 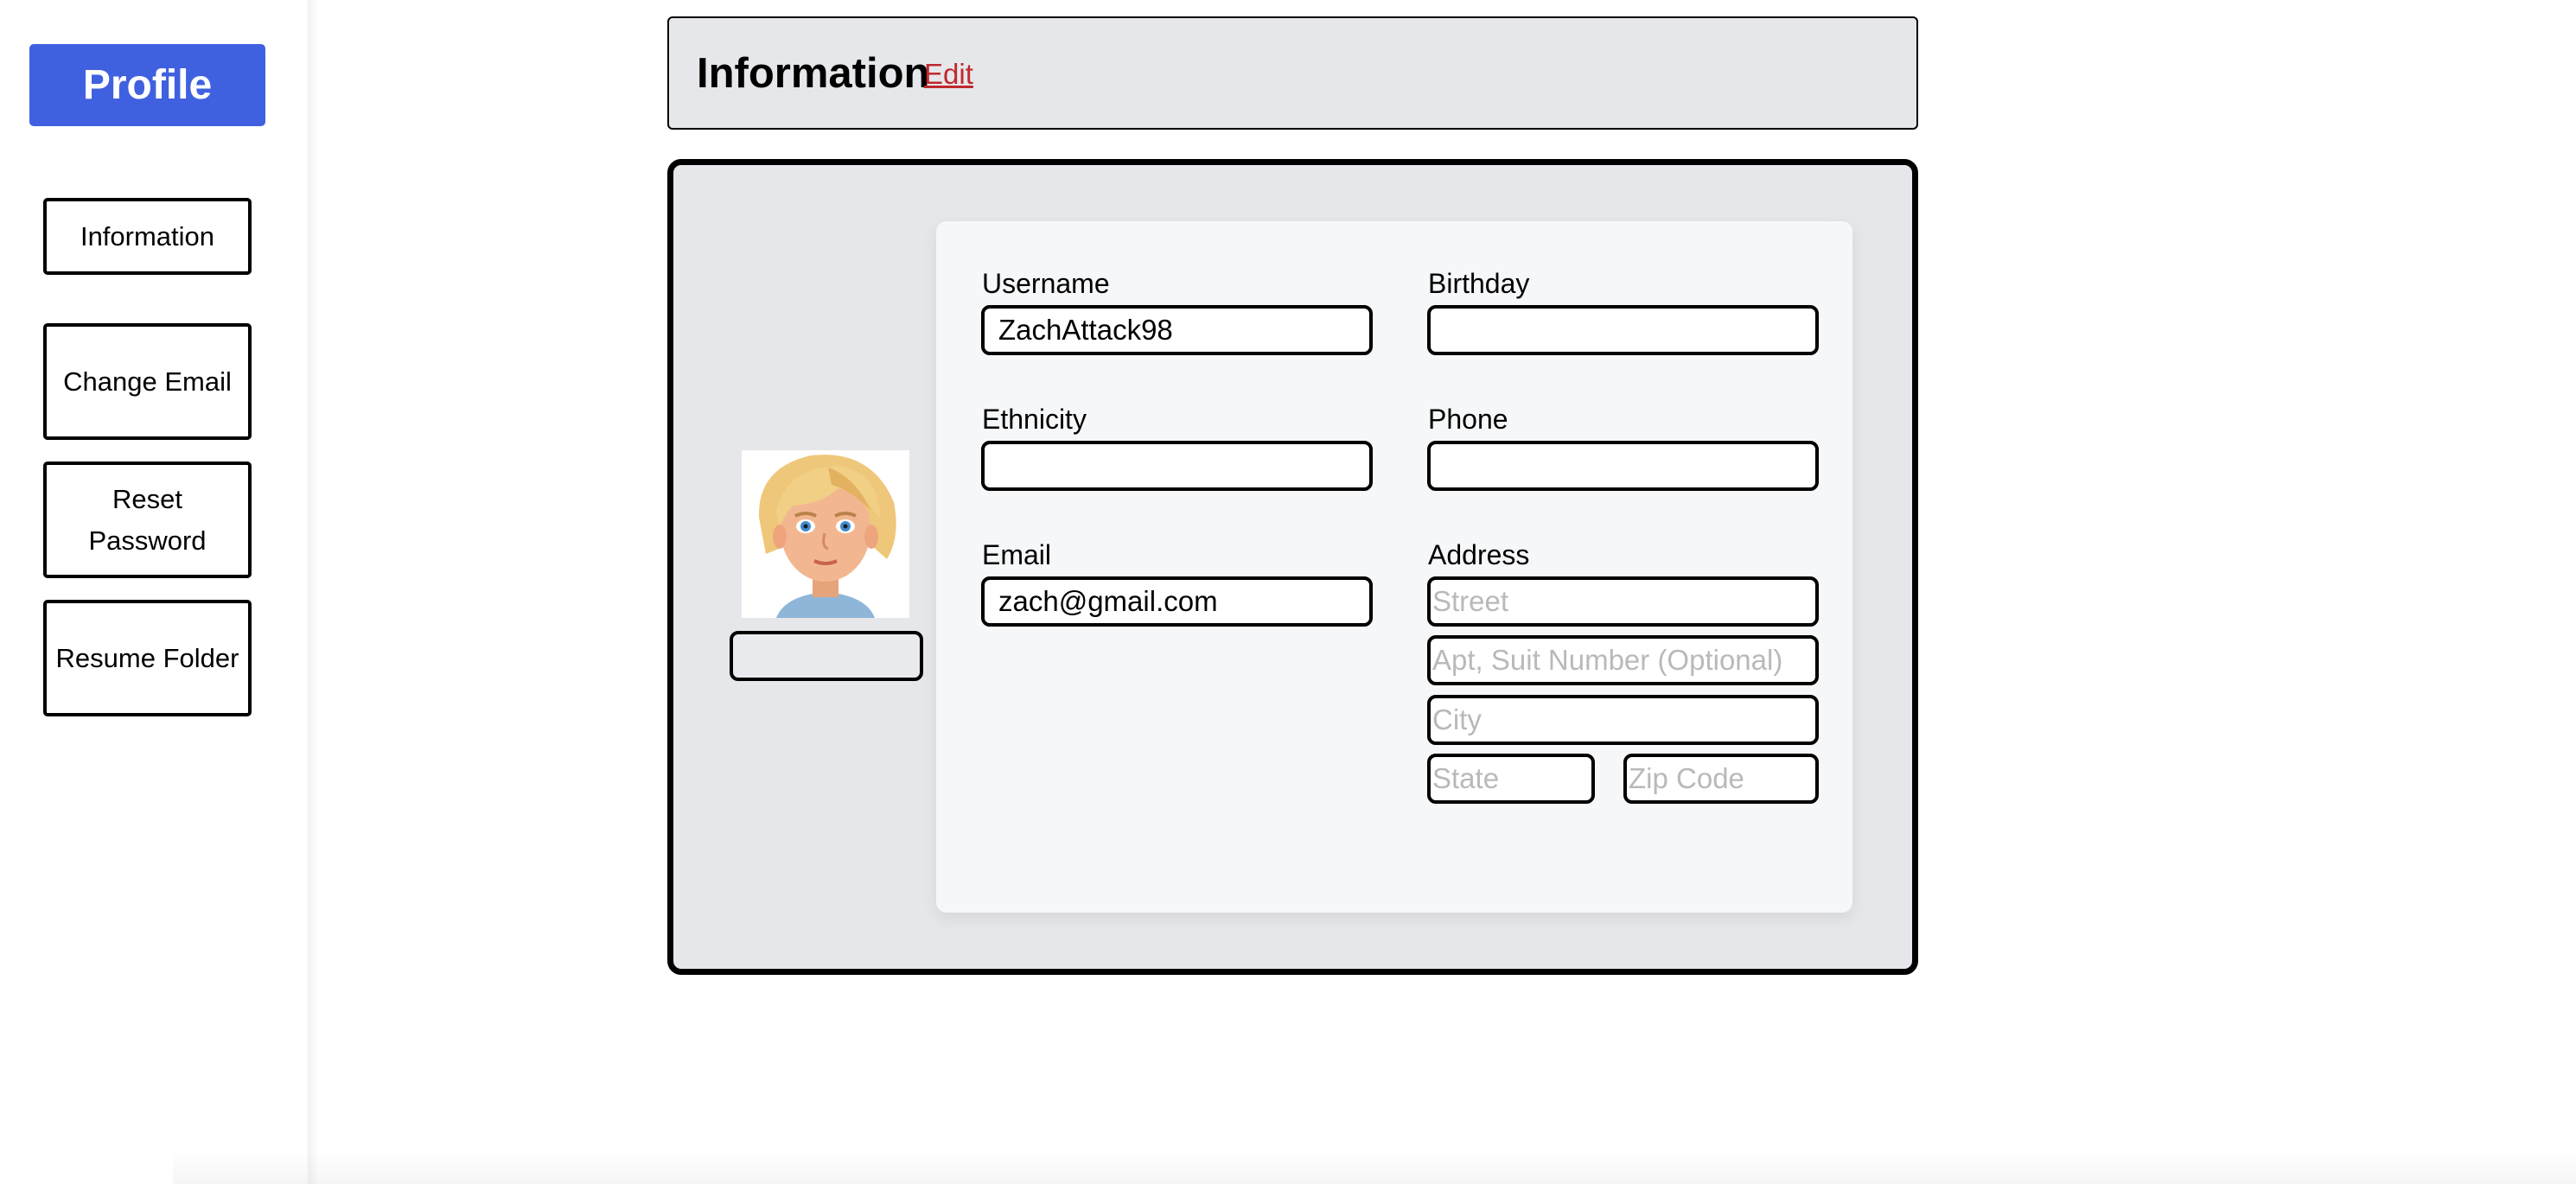 What do you see at coordinates (1292, 73) in the screenshot?
I see `section-header: Information Edit` at bounding box center [1292, 73].